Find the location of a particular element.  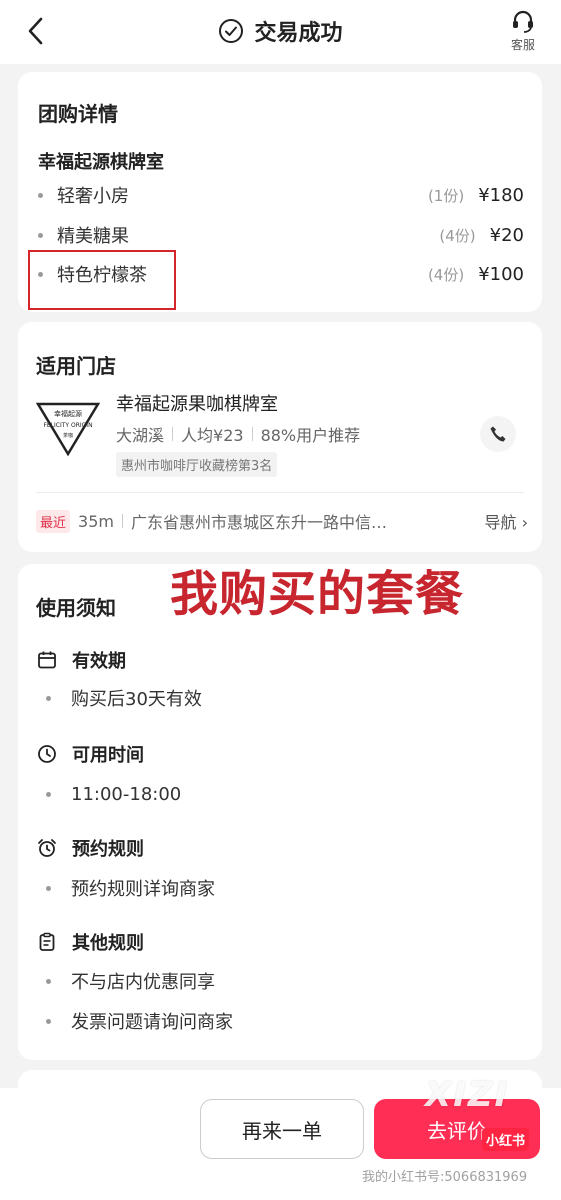

rule-other: 其他规则 is located at coordinates (90, 942).